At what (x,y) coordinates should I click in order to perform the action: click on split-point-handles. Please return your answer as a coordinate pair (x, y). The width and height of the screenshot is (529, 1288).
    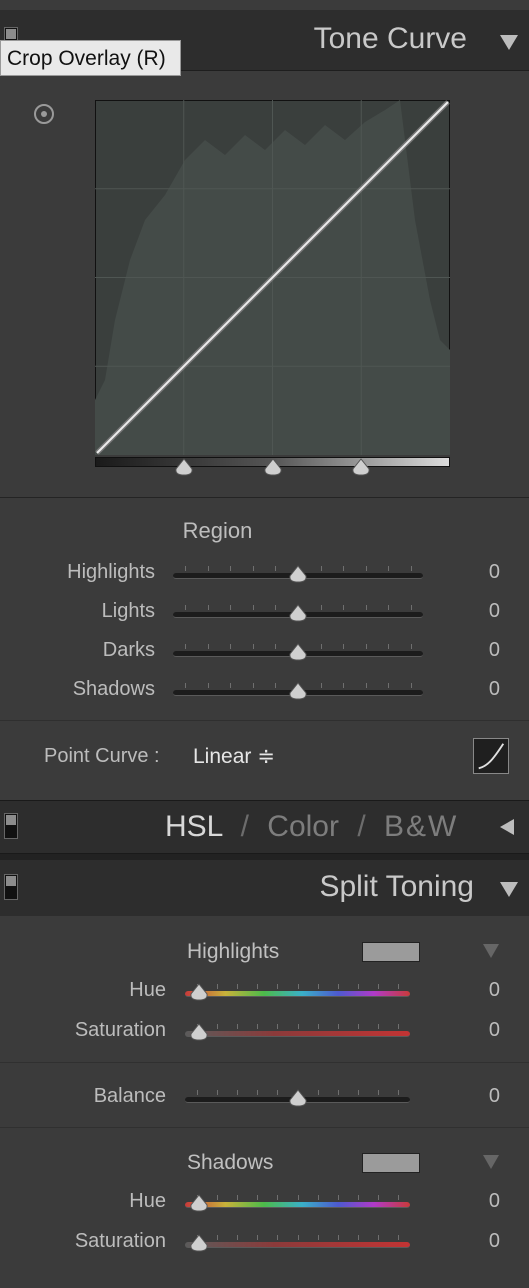
    Looking at the image, I should click on (272, 468).